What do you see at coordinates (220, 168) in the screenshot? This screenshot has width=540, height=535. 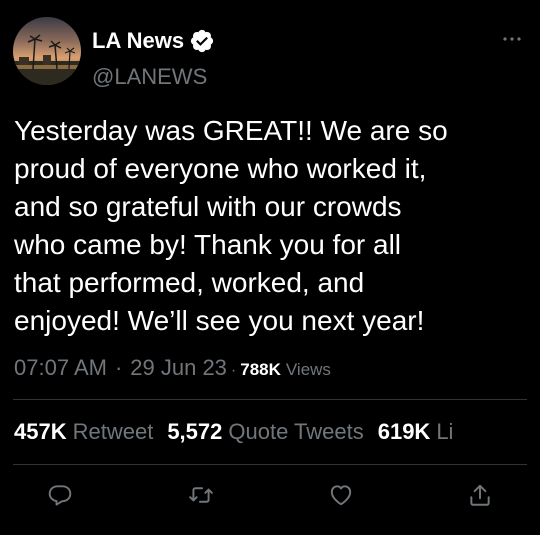 I see `tweet-text-line: proud of everyone who worked it,` at bounding box center [220, 168].